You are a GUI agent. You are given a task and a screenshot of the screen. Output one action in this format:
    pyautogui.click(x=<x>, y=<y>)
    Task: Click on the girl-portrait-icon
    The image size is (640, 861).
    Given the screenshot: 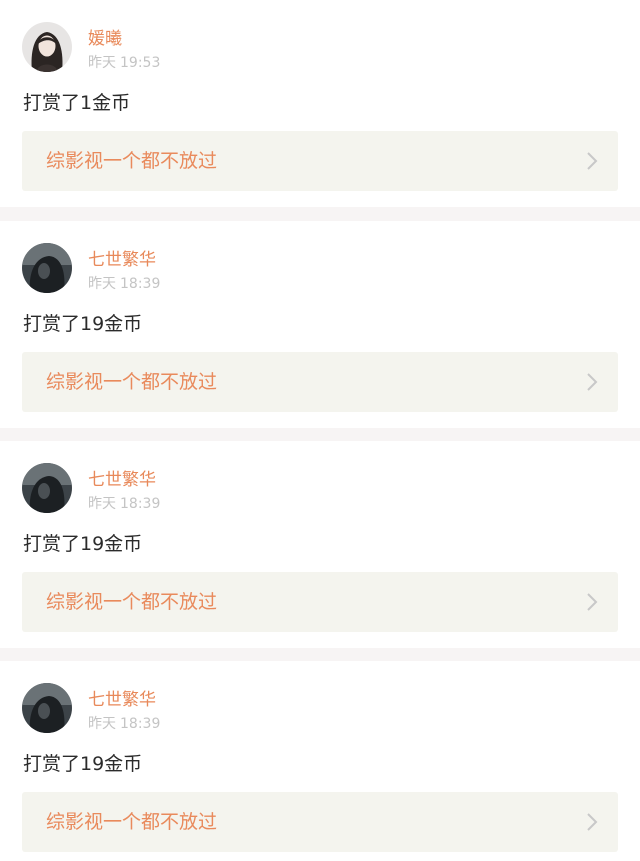 What is the action you would take?
    pyautogui.click(x=47, y=47)
    